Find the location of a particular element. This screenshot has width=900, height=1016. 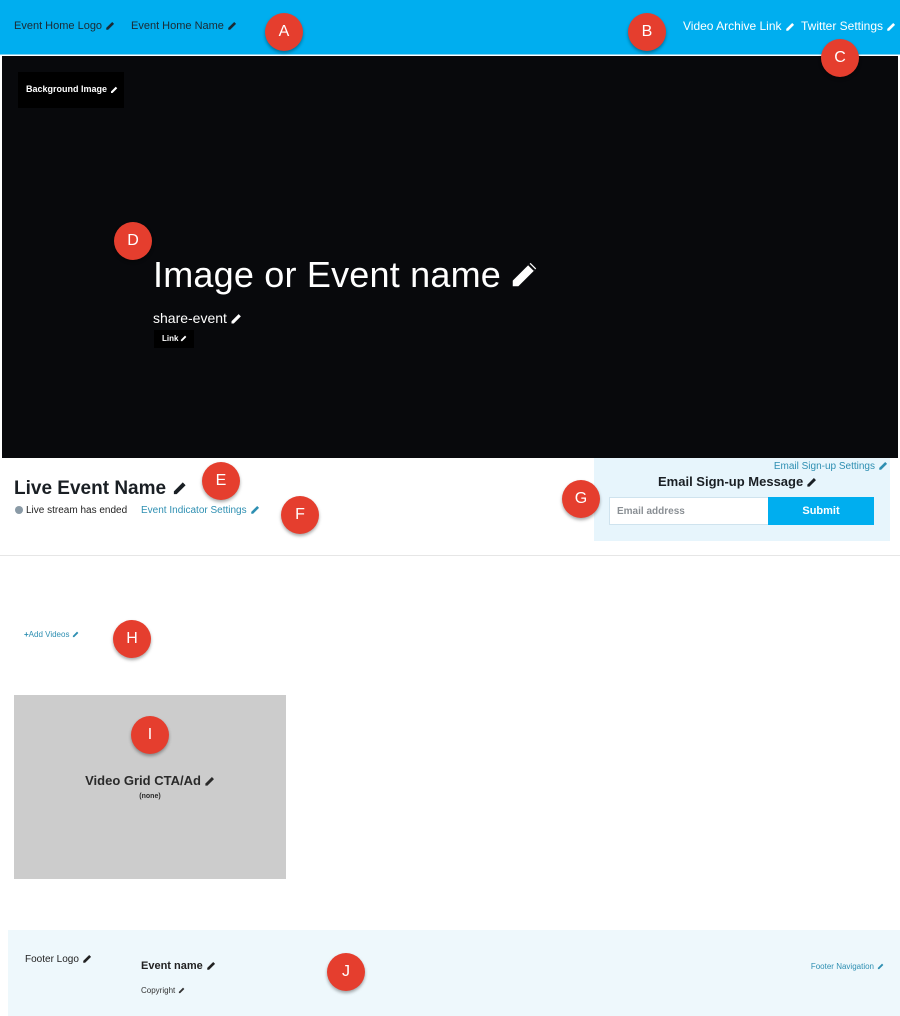

footer-copyright-edit: Copyright is located at coordinates (163, 990).